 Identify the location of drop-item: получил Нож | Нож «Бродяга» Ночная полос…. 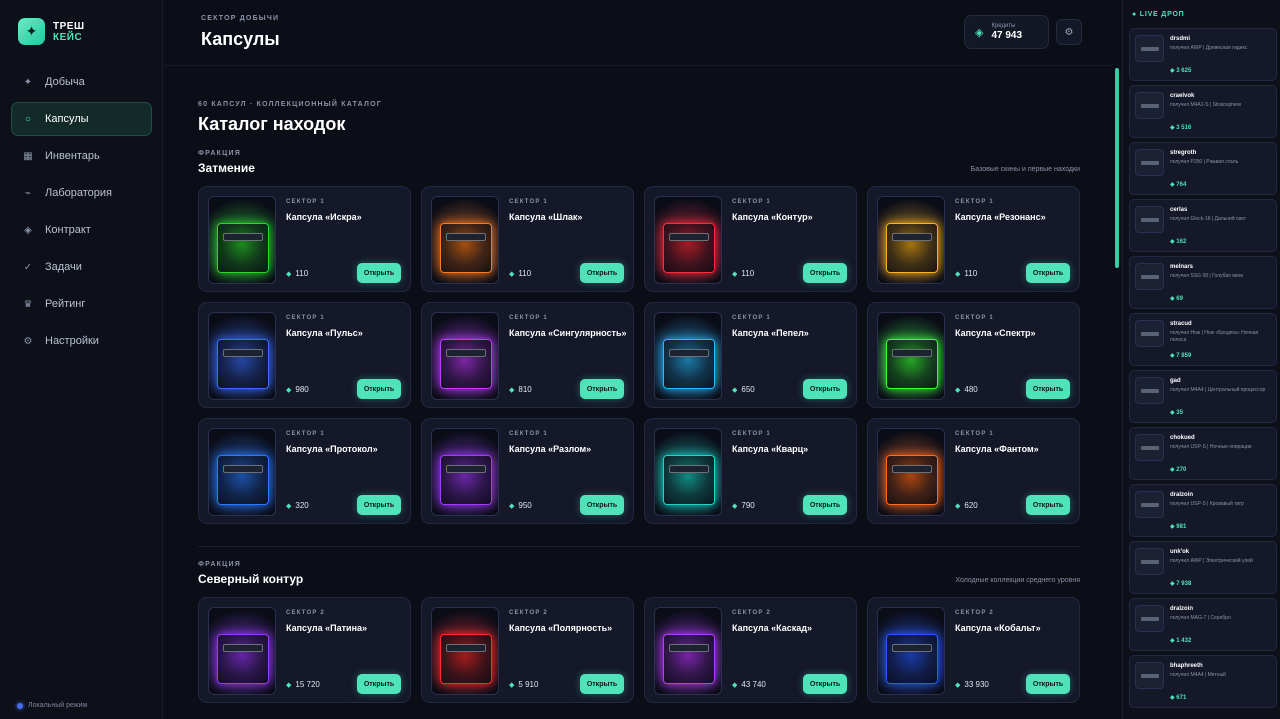
(1214, 336).